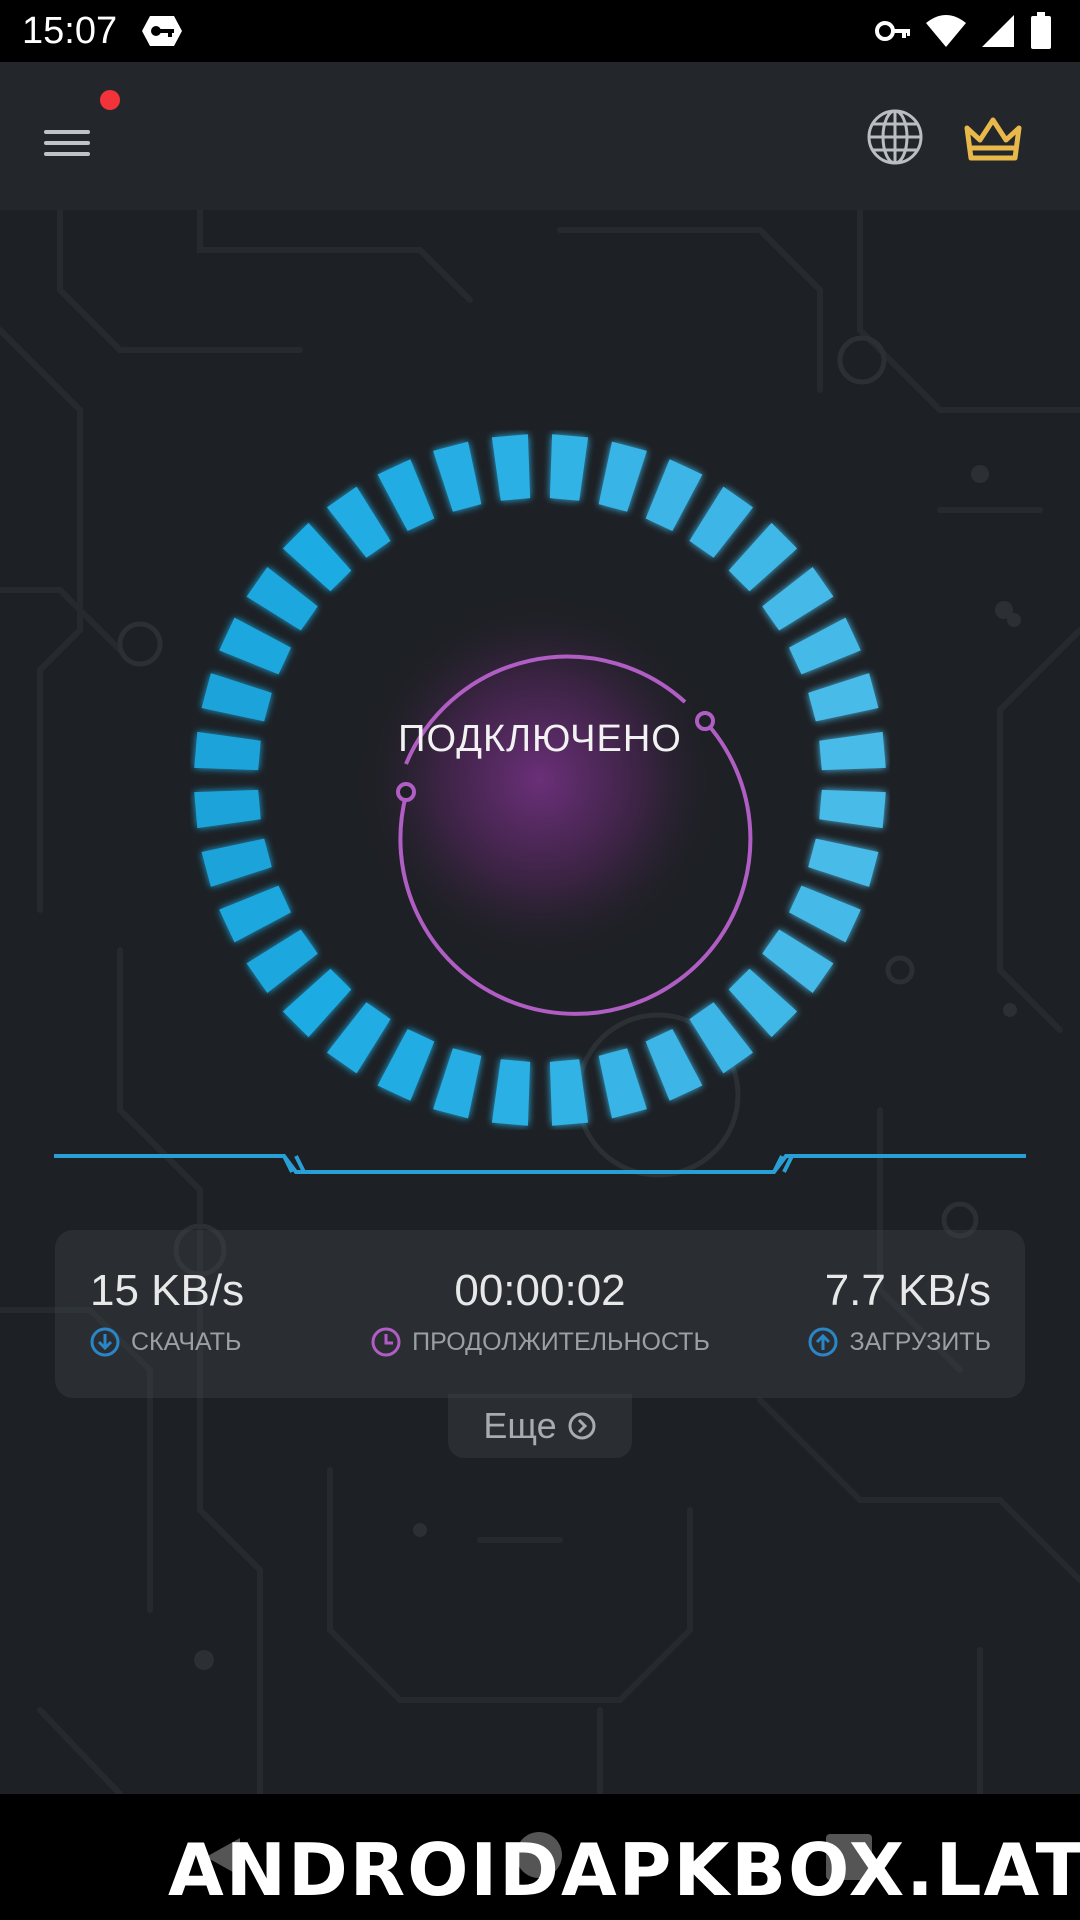  What do you see at coordinates (110, 100) in the screenshot?
I see `notification-dot` at bounding box center [110, 100].